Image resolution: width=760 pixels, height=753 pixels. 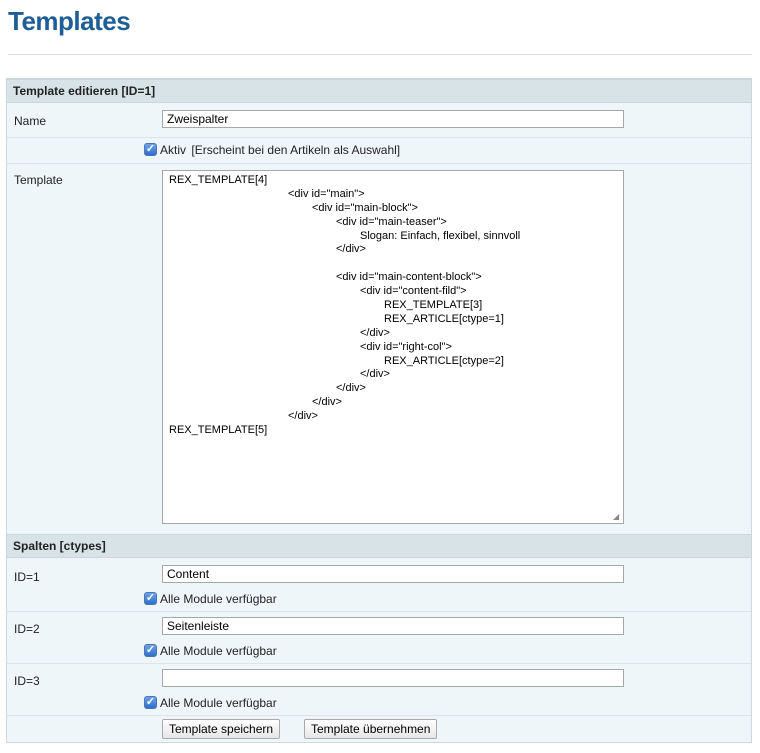 What do you see at coordinates (218, 180) in the screenshot?
I see `template-code-line: REX_TEMPLATE[4]` at bounding box center [218, 180].